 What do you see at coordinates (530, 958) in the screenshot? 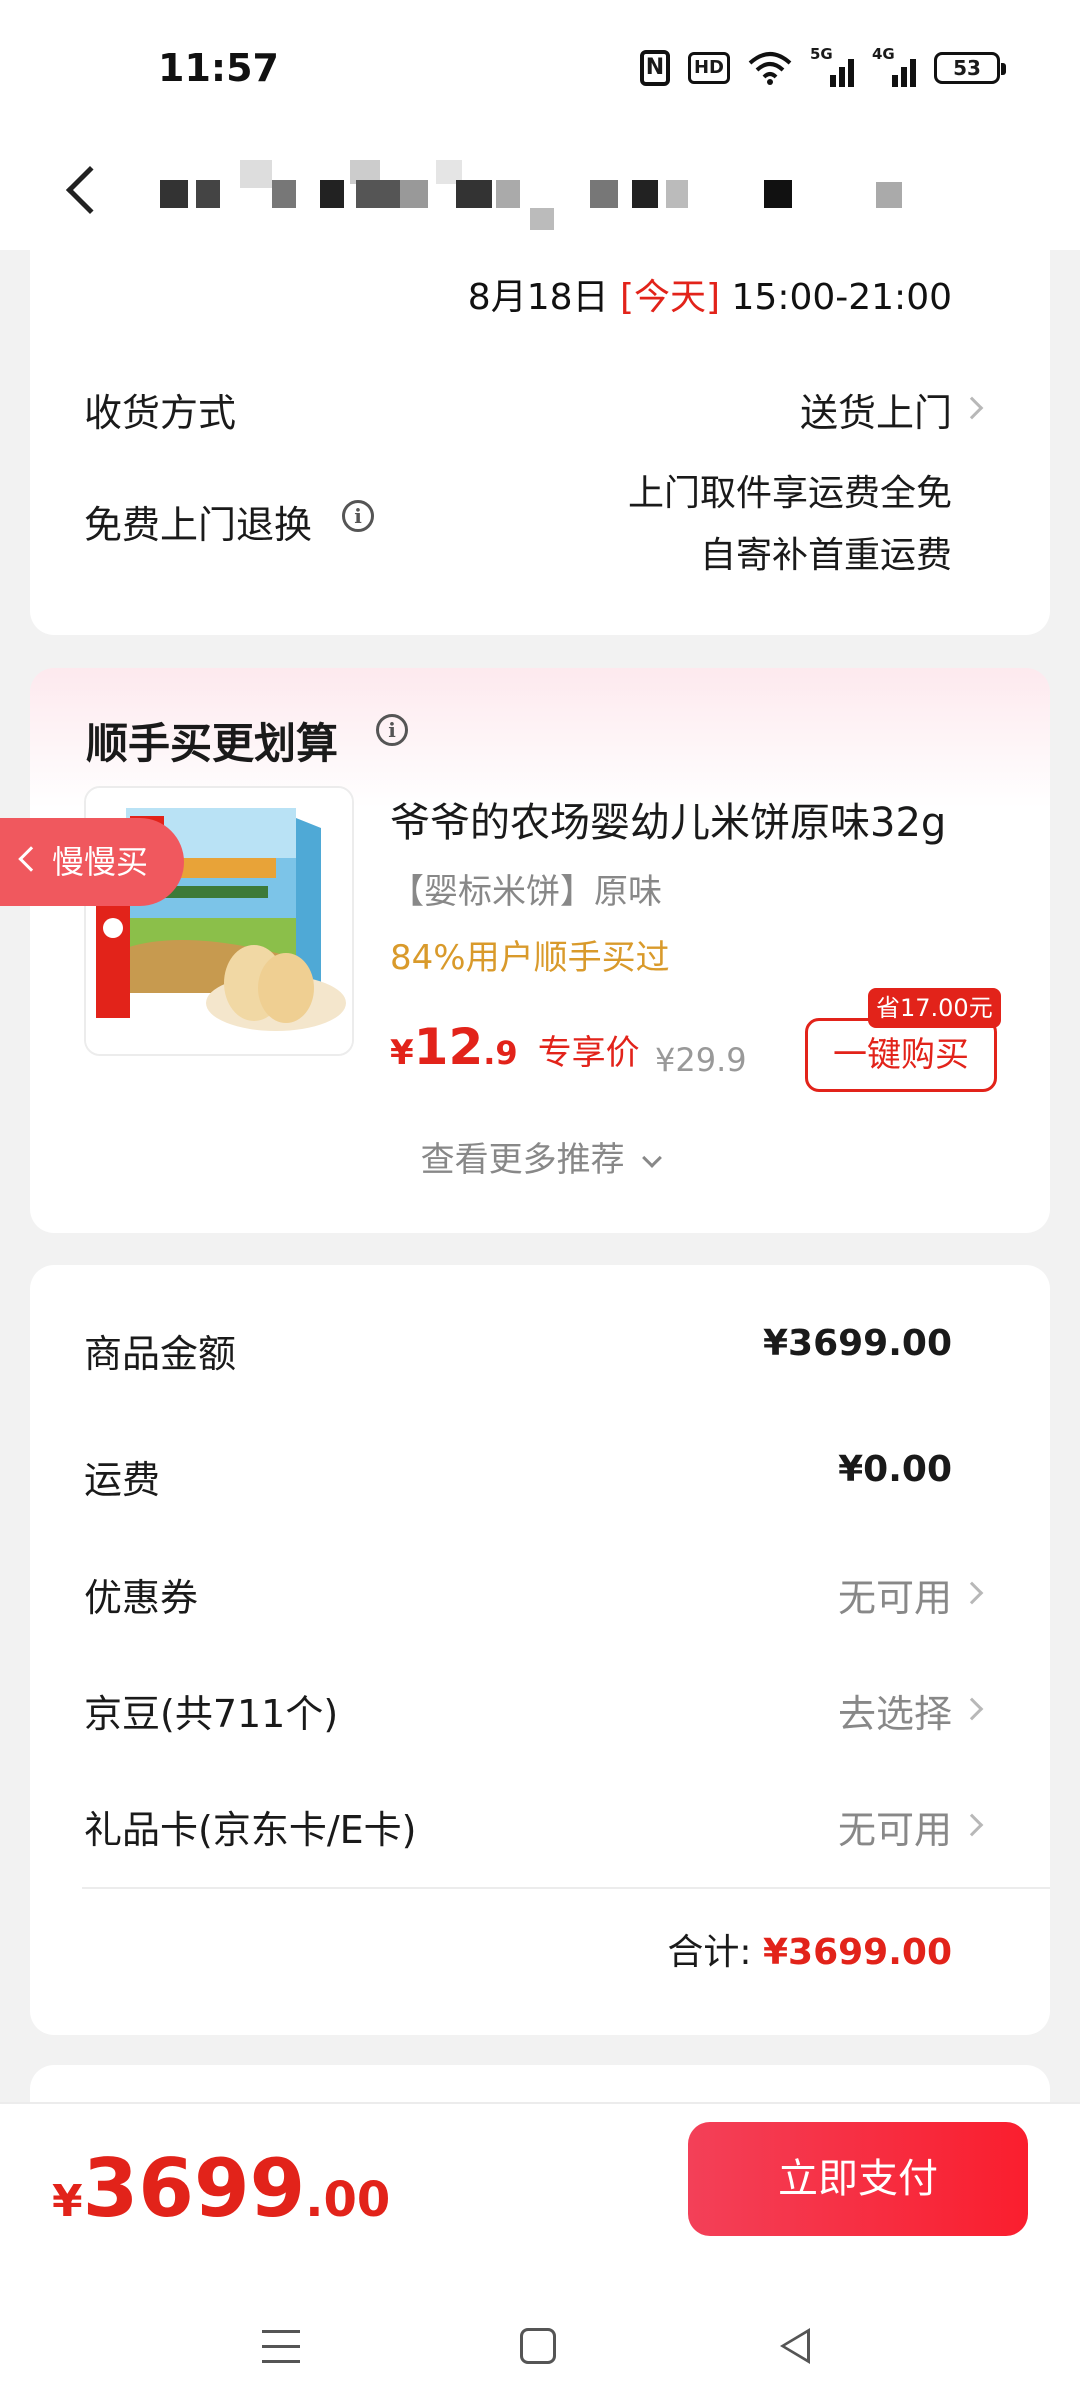
I see `product-stat: 84%用户顺手买过` at bounding box center [530, 958].